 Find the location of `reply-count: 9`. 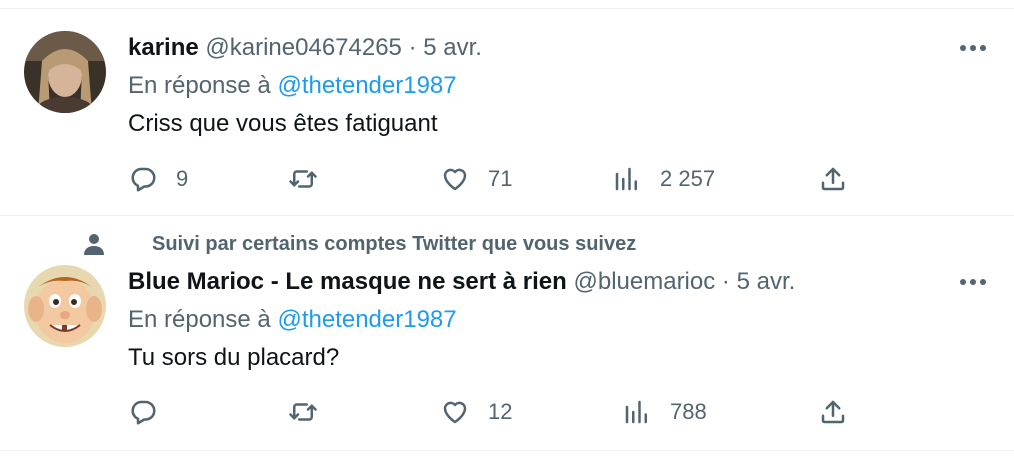

reply-count: 9 is located at coordinates (182, 178).